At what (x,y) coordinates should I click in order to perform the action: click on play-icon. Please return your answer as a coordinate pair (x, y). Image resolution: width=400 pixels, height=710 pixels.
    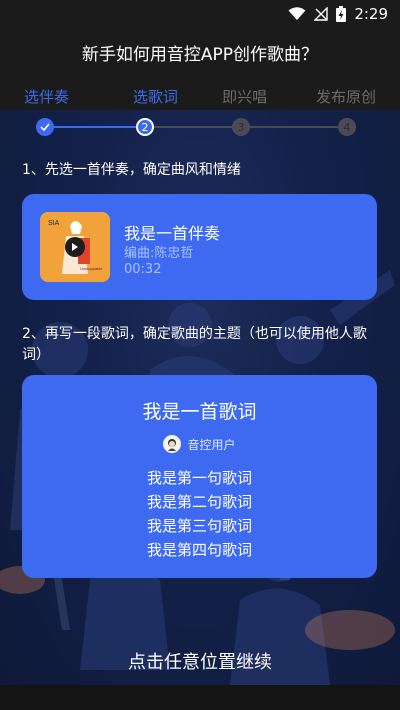
    Looking at the image, I should click on (75, 247).